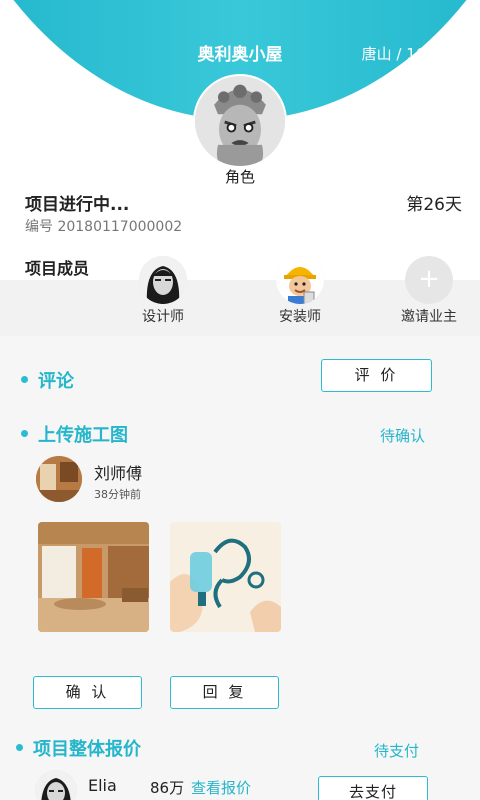 Image resolution: width=480 pixels, height=800 pixels. Describe the element at coordinates (239, 177) in the screenshot. I see `role-label: 角色` at that location.